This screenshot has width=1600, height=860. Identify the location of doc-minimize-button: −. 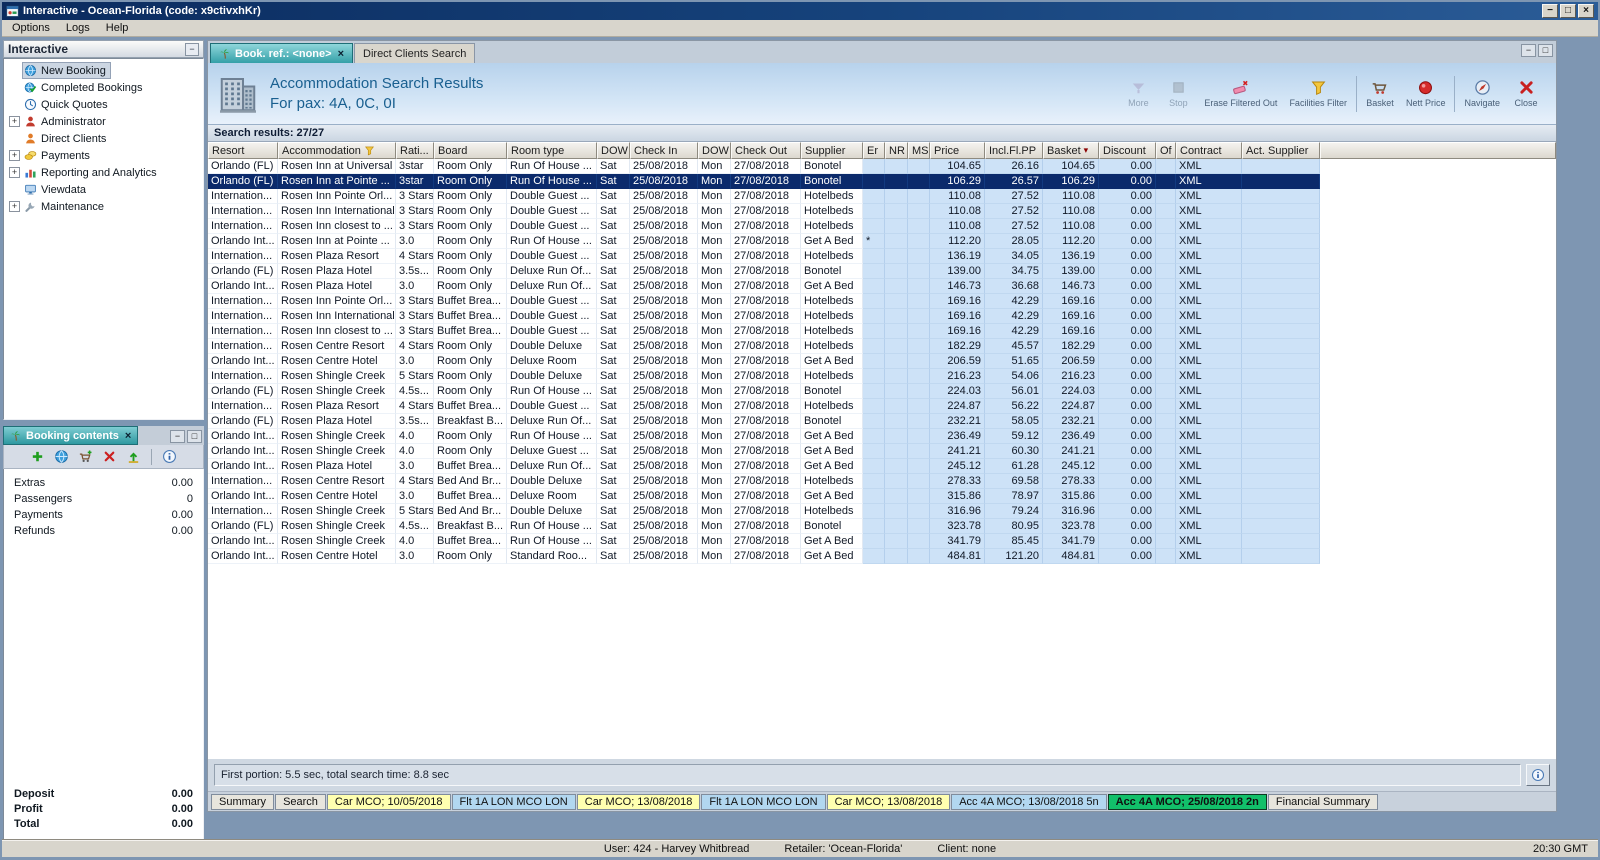
(1528, 50).